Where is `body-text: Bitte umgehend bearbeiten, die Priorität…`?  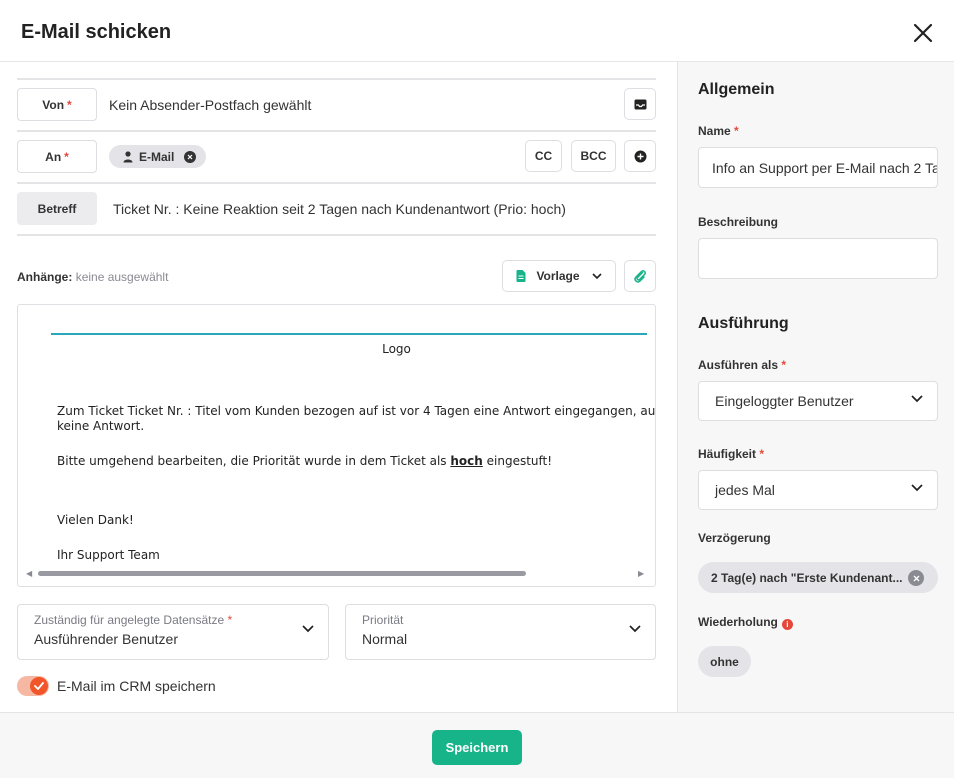
body-text: Bitte umgehend bearbeiten, die Priorität… is located at coordinates (254, 461).